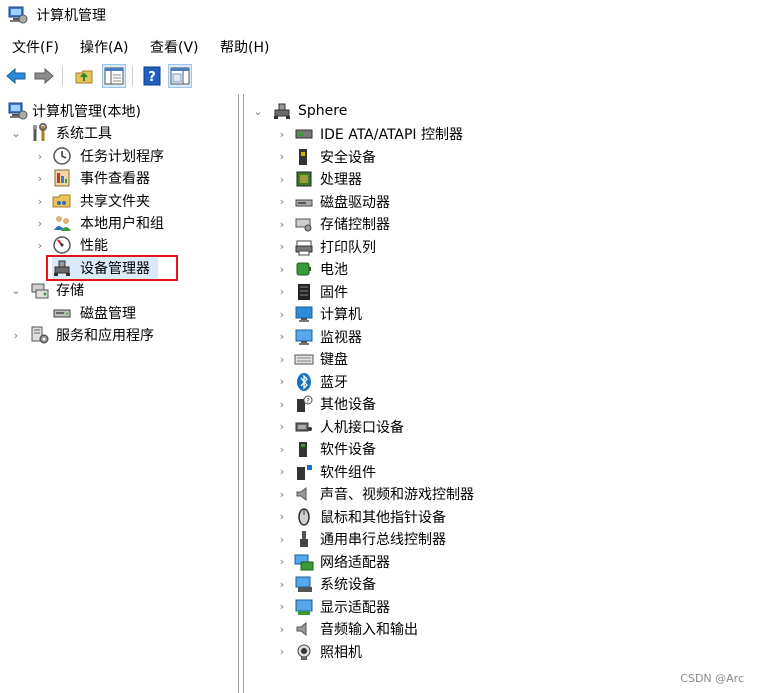 The width and height of the screenshot is (758, 693). Describe the element at coordinates (504, 539) in the screenshot. I see `device-category-row: › 通用串行总线控制器` at that location.